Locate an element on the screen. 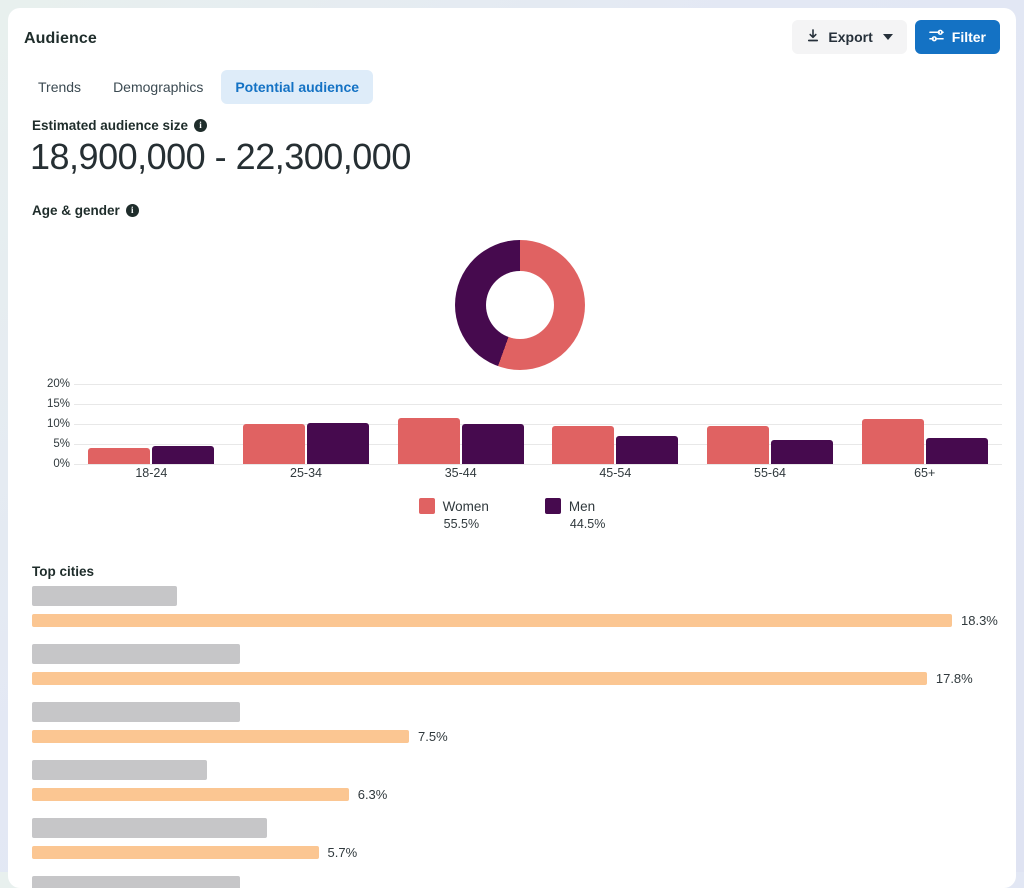 Image resolution: width=1024 pixels, height=888 pixels. chevron-down-icon is located at coordinates (887, 37).